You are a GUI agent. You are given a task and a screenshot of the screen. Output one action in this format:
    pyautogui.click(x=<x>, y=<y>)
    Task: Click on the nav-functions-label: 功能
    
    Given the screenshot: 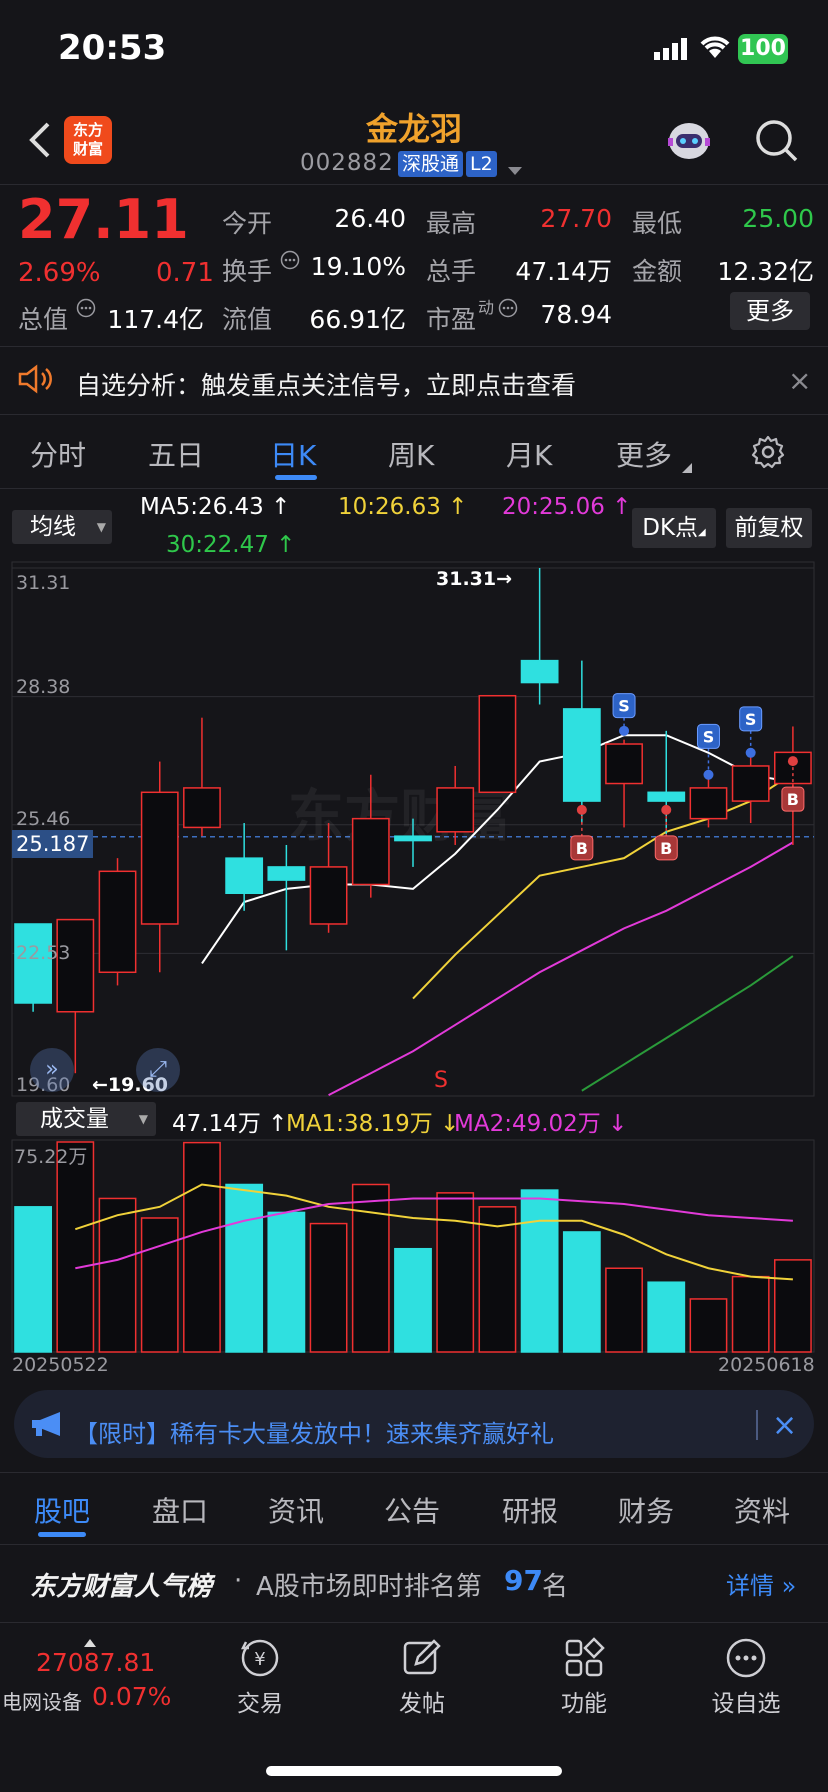 What is the action you would take?
    pyautogui.click(x=584, y=1701)
    